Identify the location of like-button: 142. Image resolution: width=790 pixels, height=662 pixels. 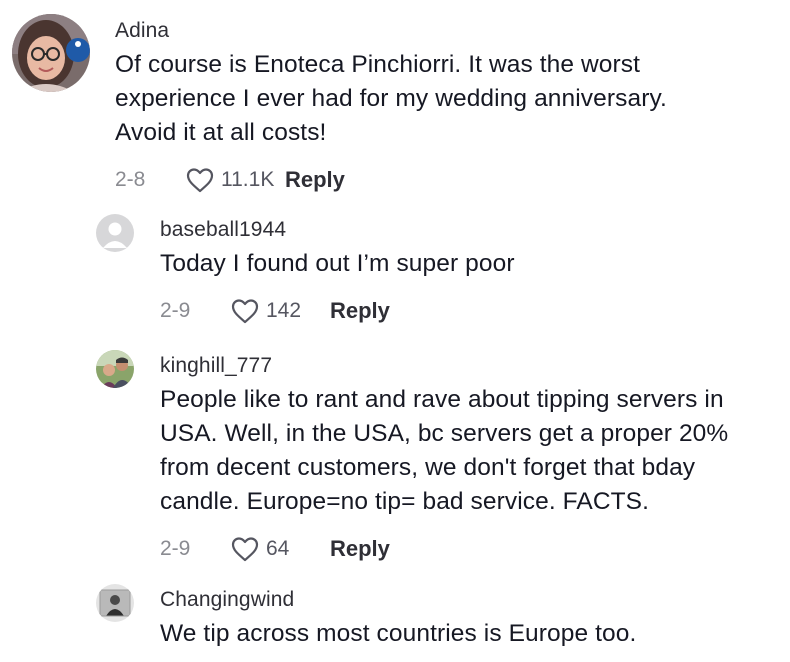
(278, 311).